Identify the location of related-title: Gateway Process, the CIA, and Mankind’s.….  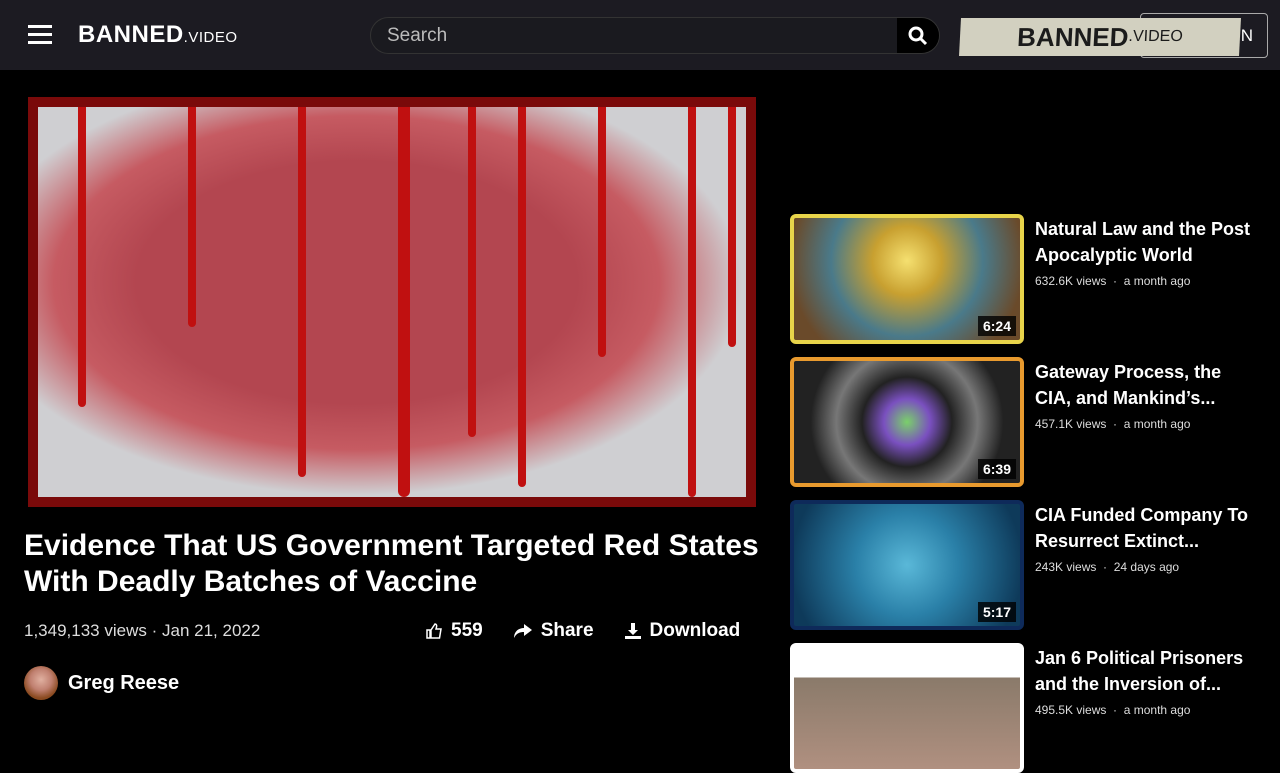
(1128, 385).